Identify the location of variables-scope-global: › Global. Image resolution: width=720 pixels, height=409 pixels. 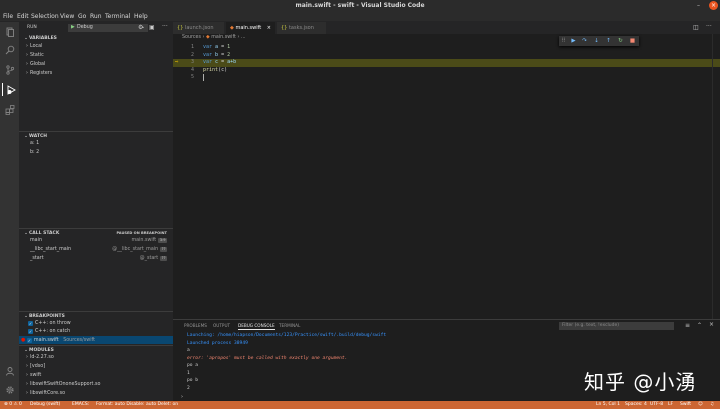
(96, 65).